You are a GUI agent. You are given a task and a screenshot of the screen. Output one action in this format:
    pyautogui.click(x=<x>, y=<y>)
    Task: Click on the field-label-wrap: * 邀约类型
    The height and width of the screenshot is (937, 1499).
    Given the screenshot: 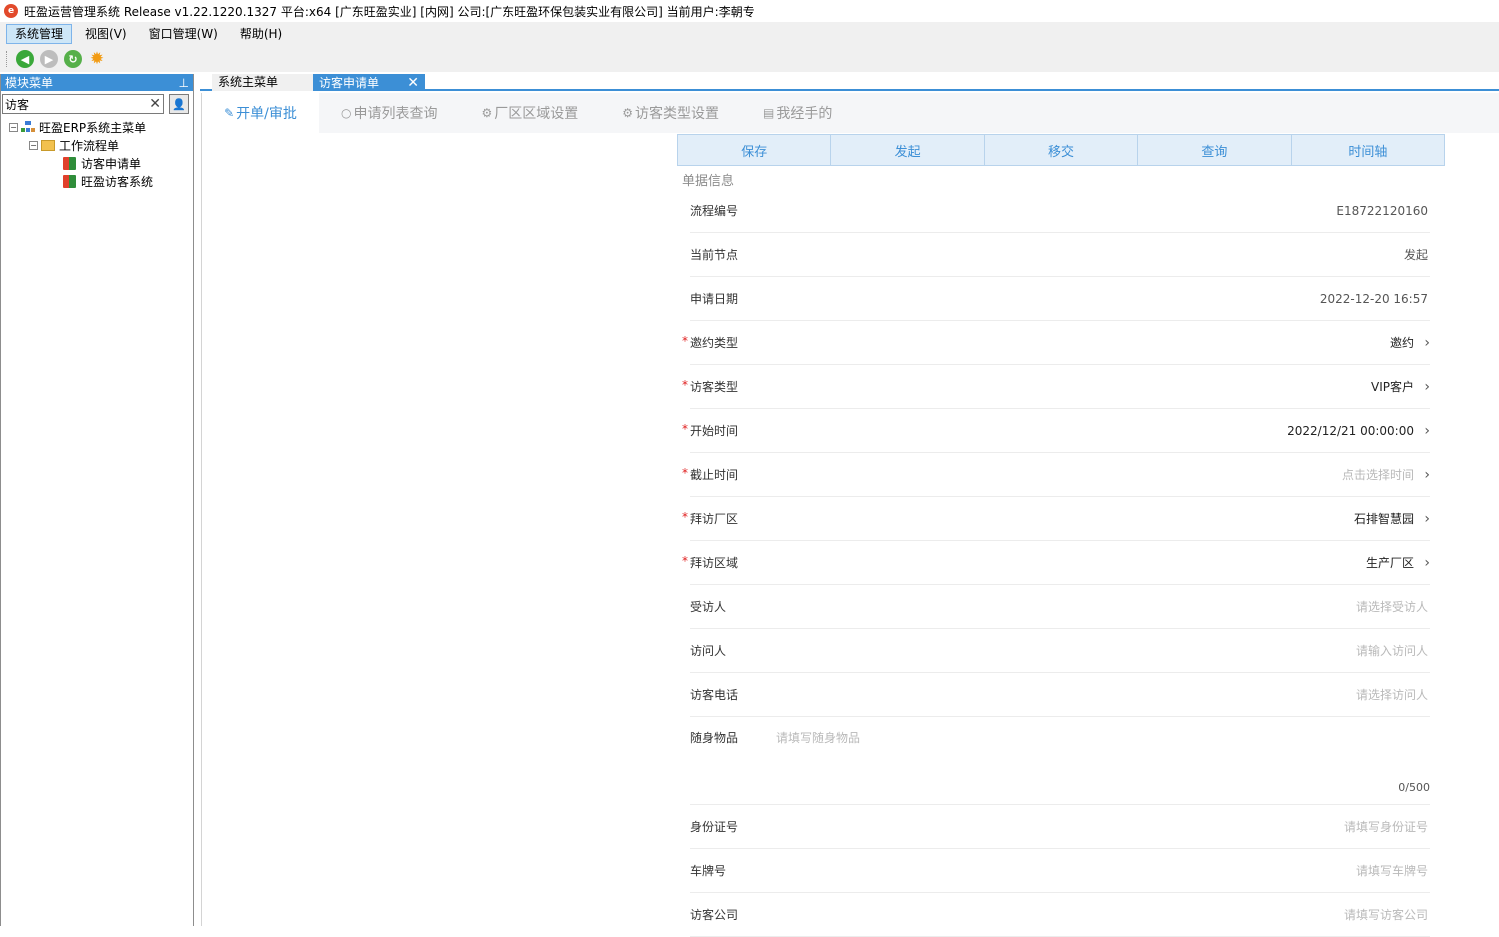 What is the action you would take?
    pyautogui.click(x=729, y=342)
    